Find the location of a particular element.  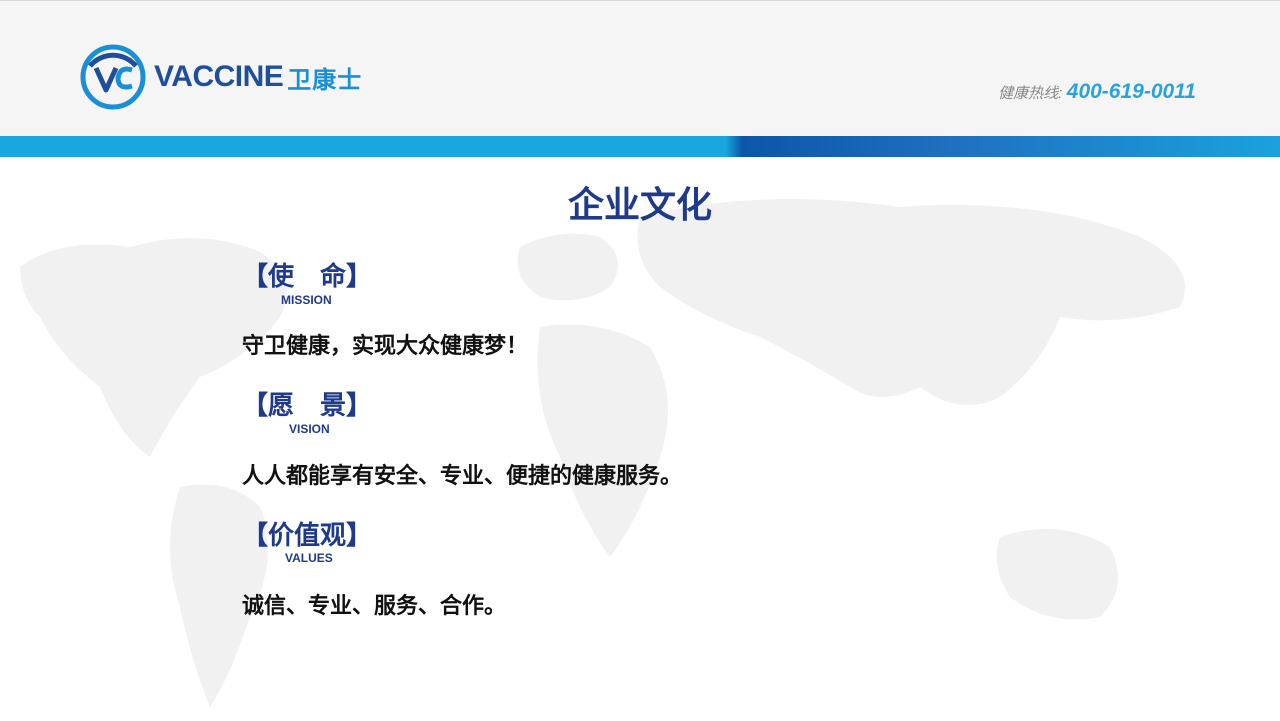

values-heading-en: VALUES is located at coordinates (309, 558).